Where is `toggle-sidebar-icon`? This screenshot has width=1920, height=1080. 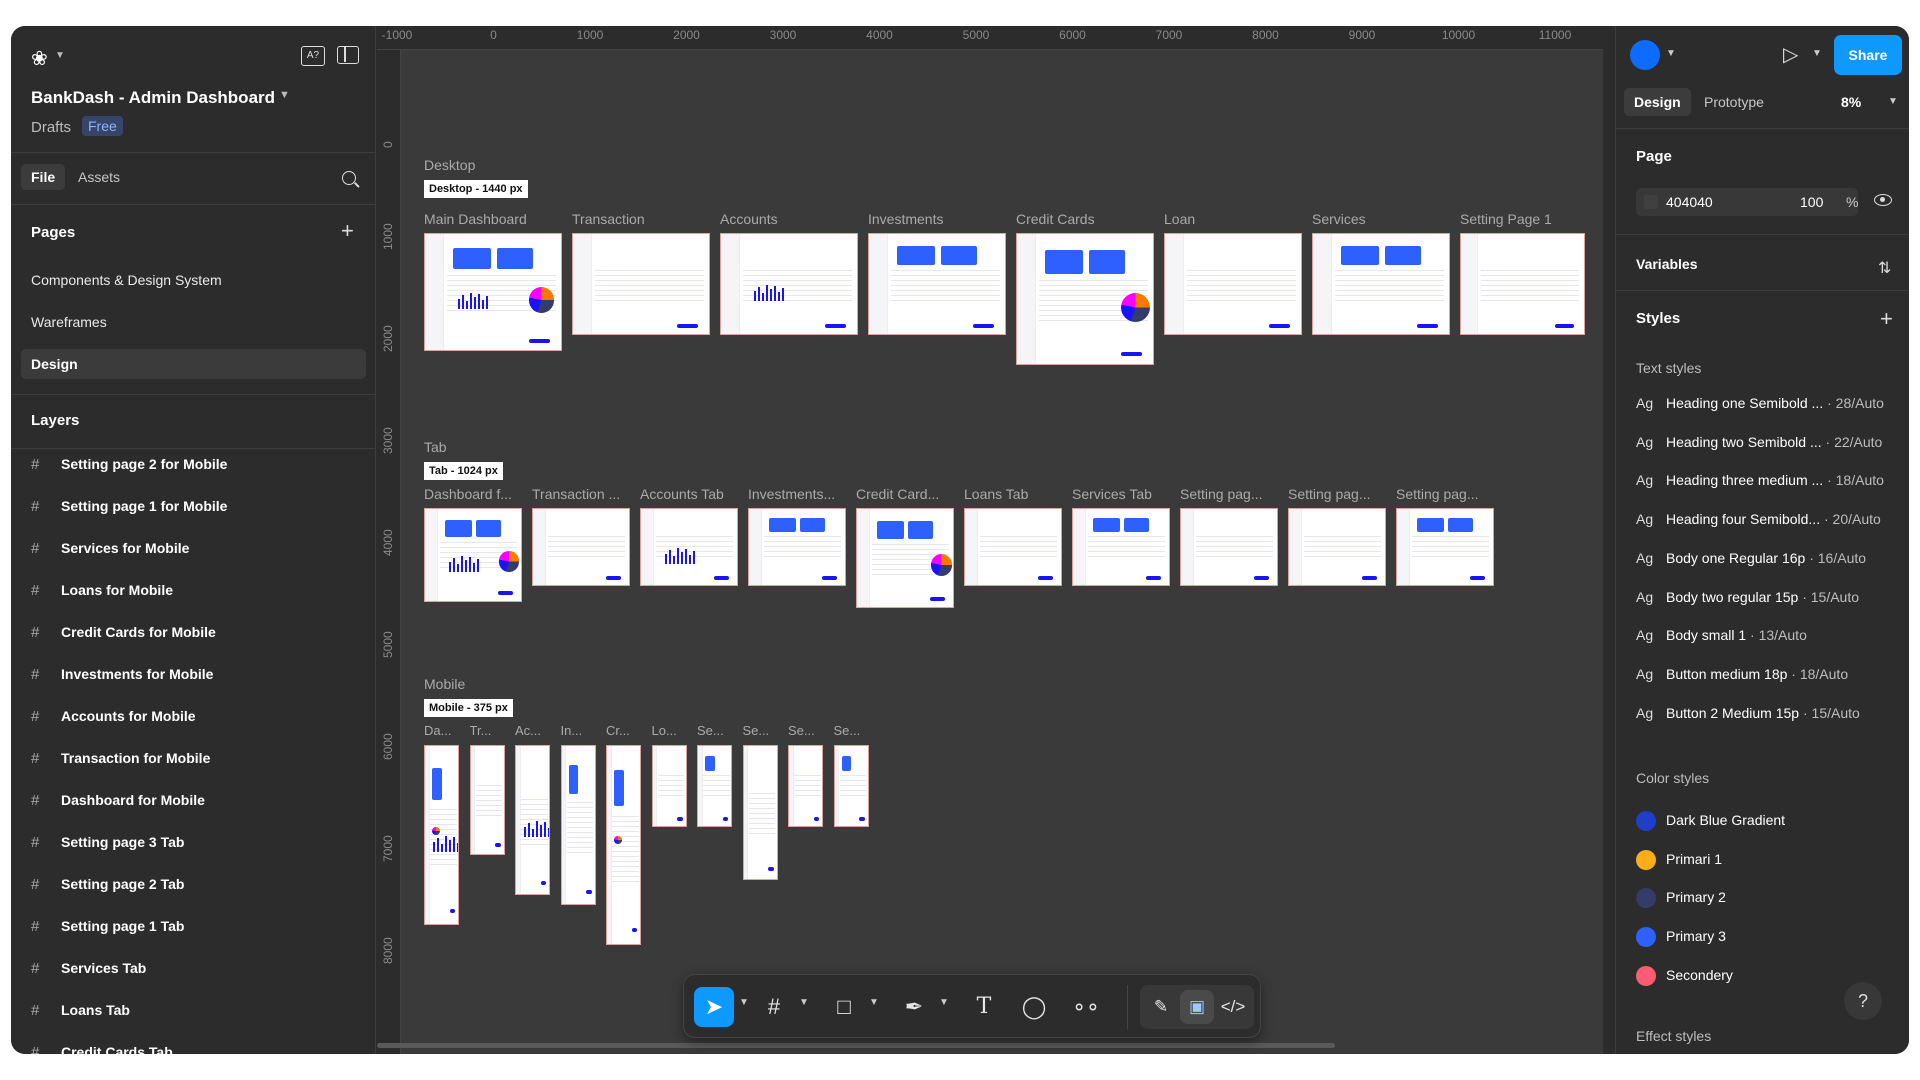
toggle-sidebar-icon is located at coordinates (348, 55).